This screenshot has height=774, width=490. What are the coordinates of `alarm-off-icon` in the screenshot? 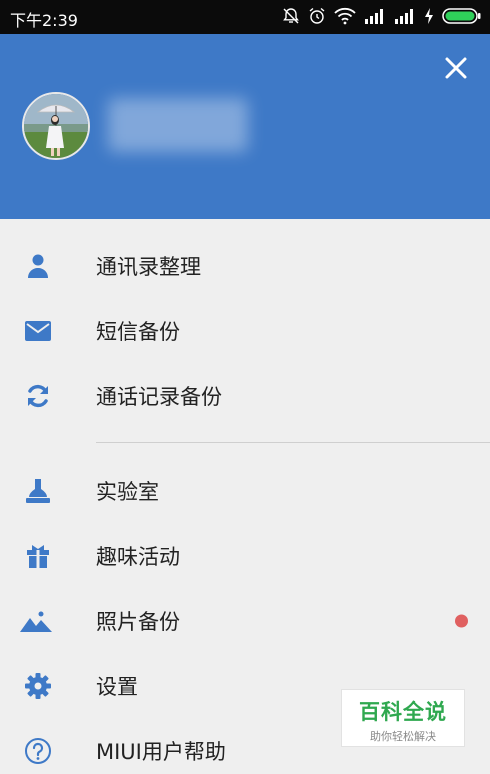 It's located at (291, 16).